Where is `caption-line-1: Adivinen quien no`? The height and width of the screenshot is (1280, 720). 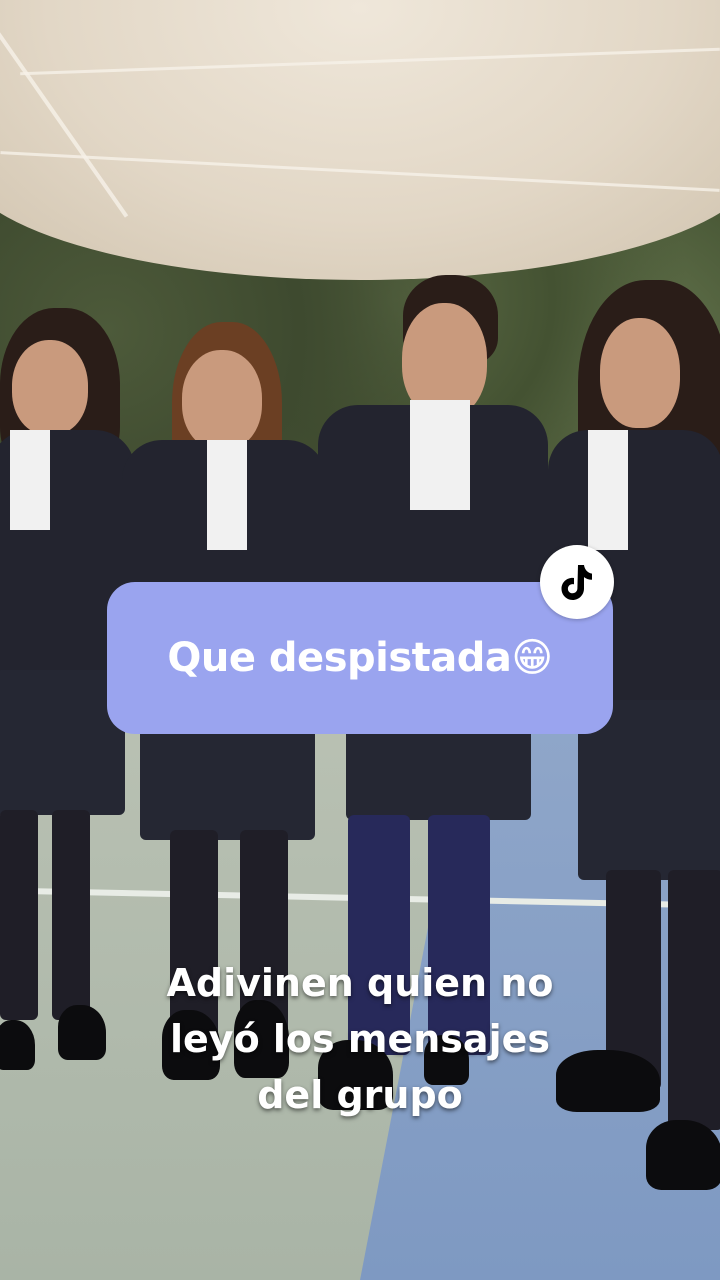 caption-line-1: Adivinen quien no is located at coordinates (360, 983).